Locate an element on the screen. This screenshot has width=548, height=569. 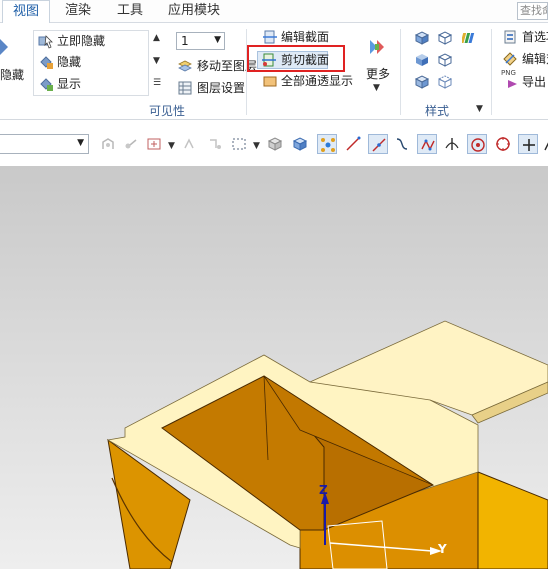
preferences-button: 首选项 is located at coordinates (535, 37).